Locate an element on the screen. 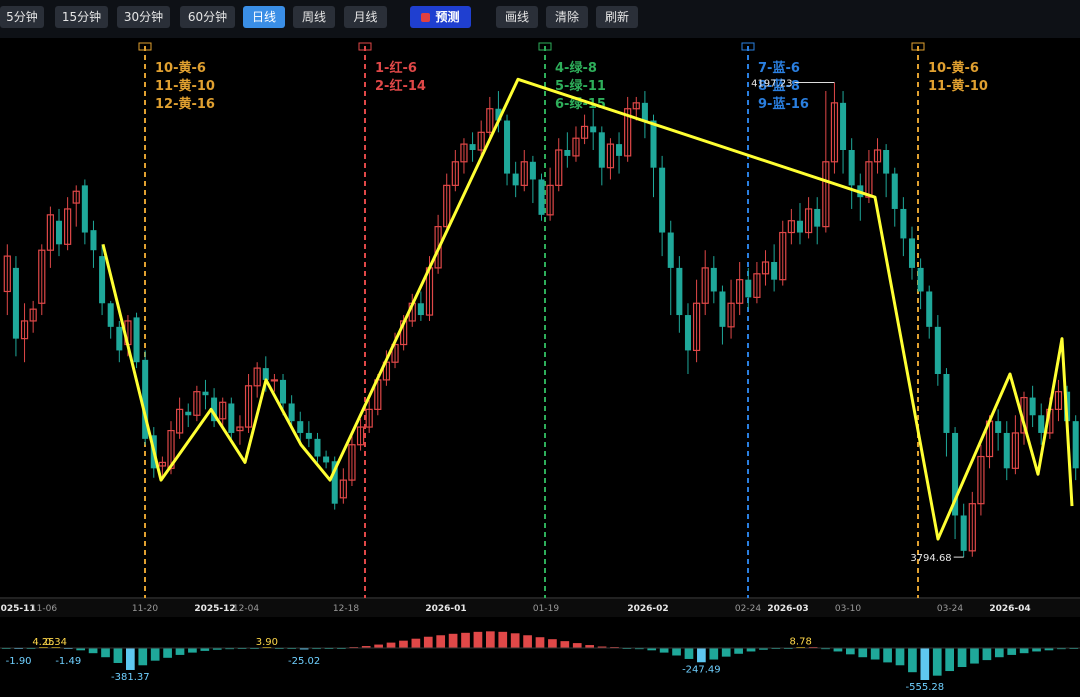 The image size is (1080, 697). draw-line-button: 画线 is located at coordinates (517, 17).